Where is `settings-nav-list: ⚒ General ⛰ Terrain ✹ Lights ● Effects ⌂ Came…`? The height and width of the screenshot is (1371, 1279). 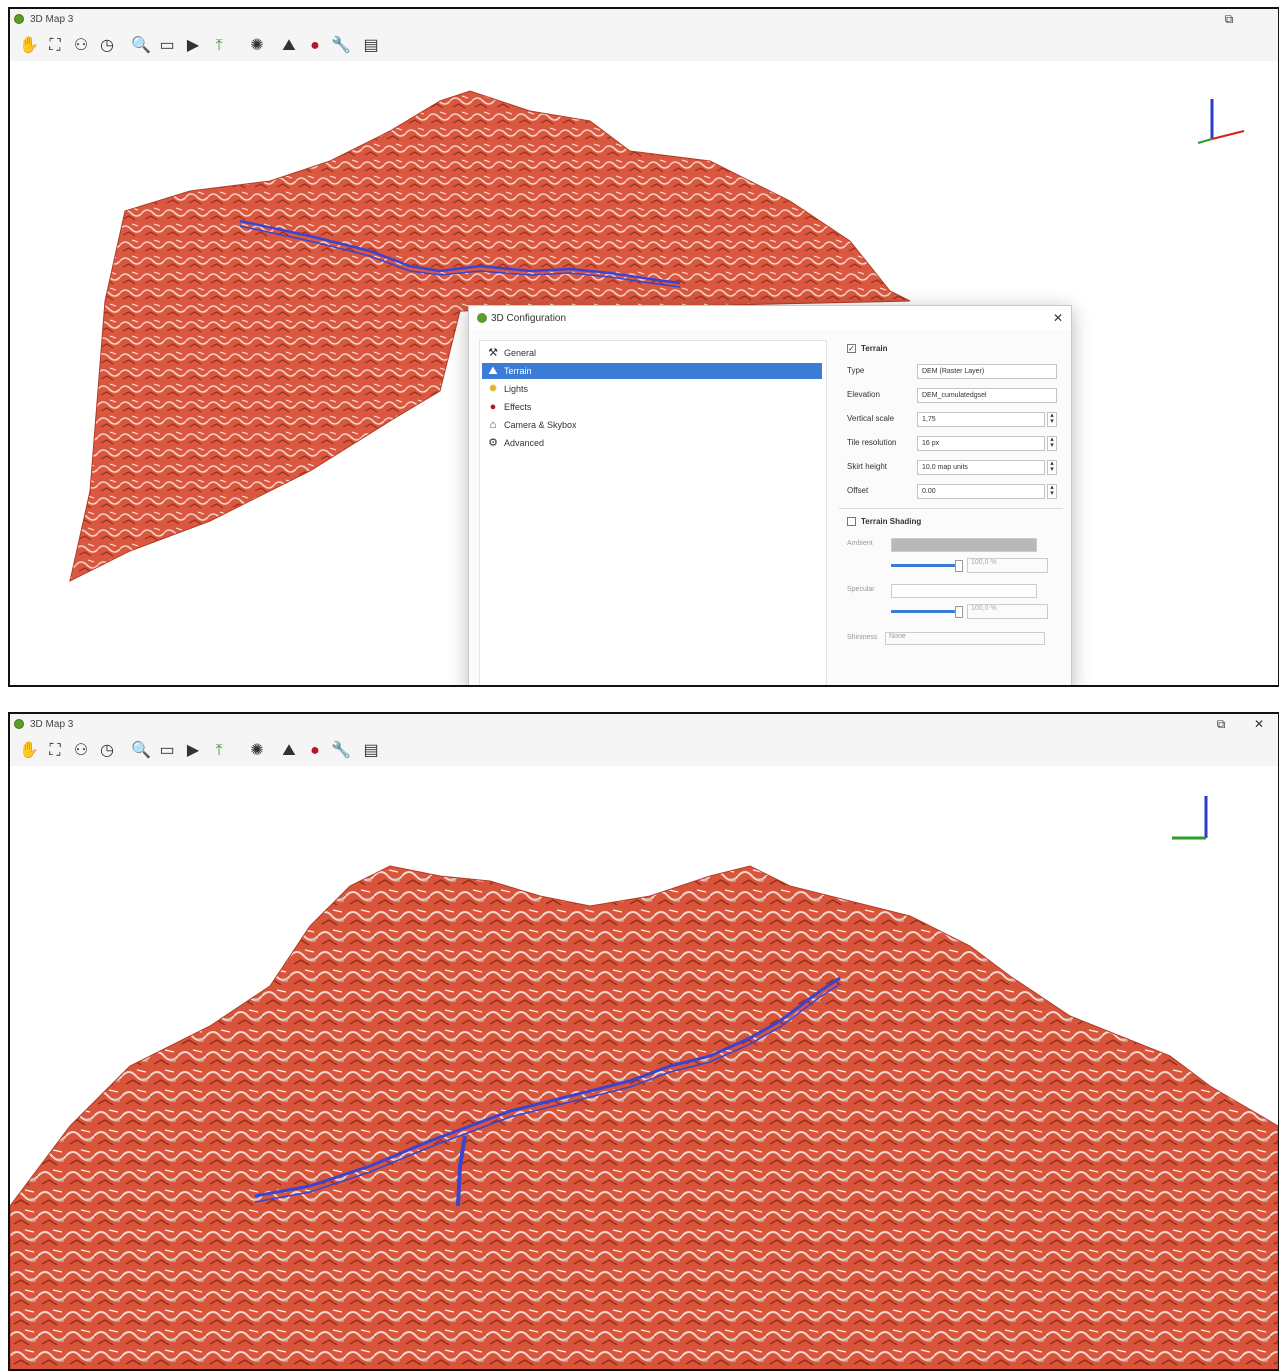
settings-nav-list: ⚒ General ⛰ Terrain ✹ Lights ● Effects ⌂ Came… is located at coordinates (653, 512).